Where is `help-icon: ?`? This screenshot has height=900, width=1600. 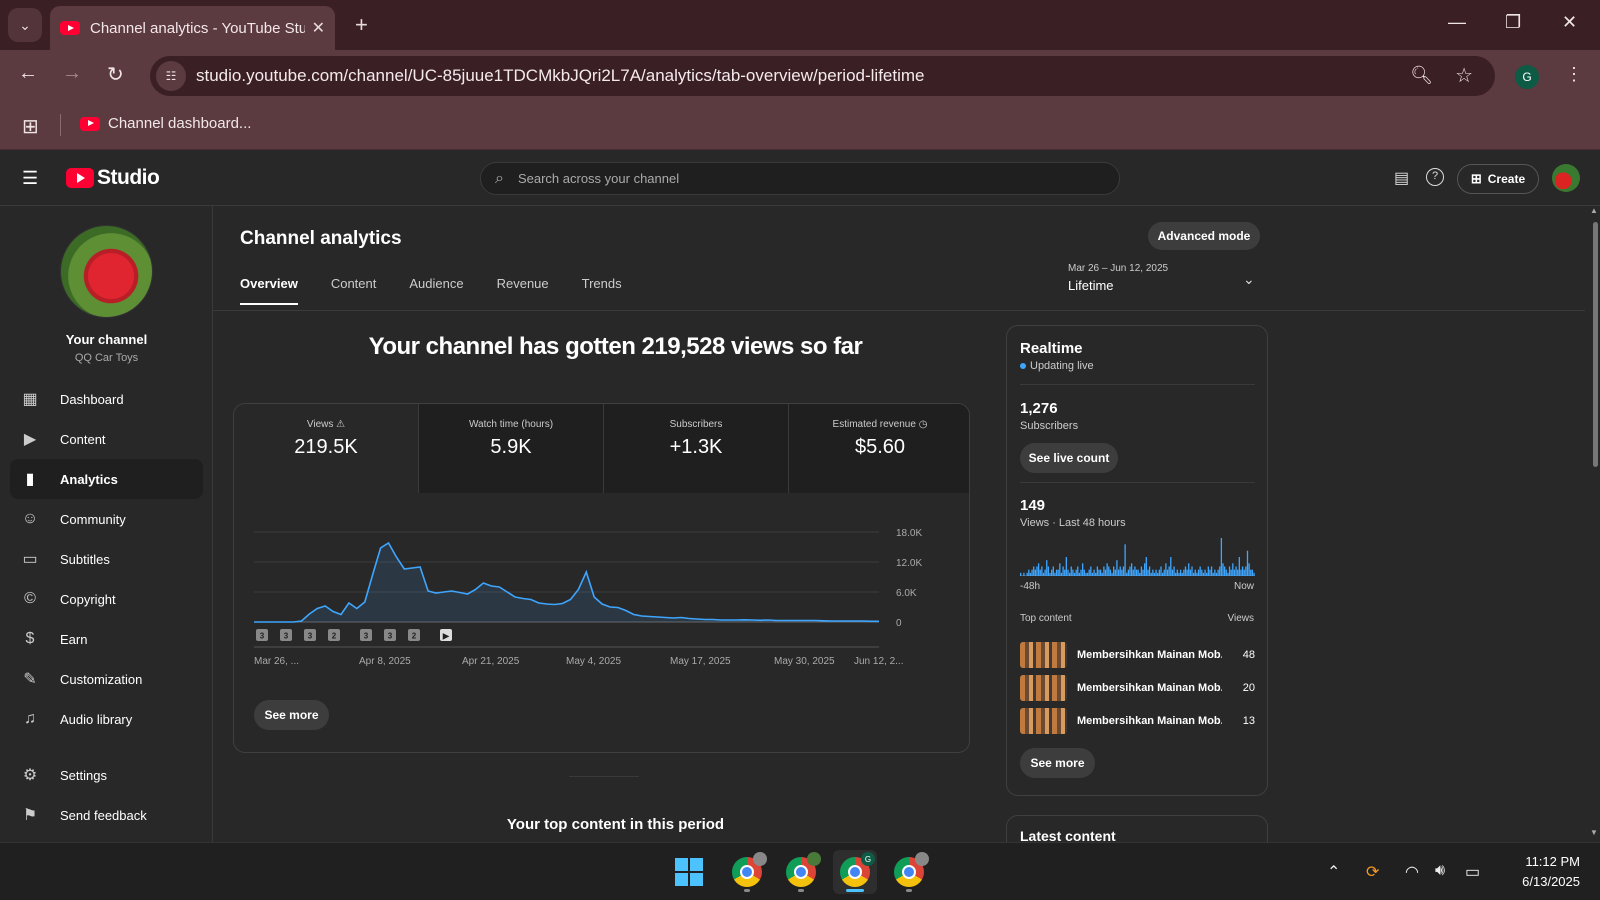
help-icon: ? is located at coordinates (1435, 177).